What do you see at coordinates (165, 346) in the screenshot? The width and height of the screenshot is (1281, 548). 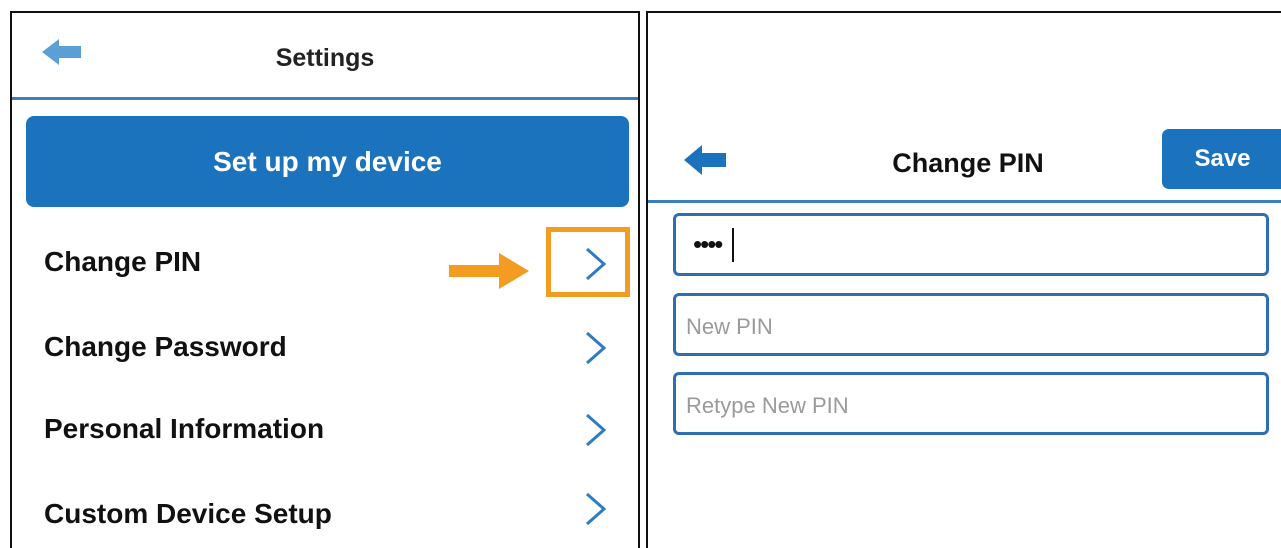 I see `menu-item-label: Change Password` at bounding box center [165, 346].